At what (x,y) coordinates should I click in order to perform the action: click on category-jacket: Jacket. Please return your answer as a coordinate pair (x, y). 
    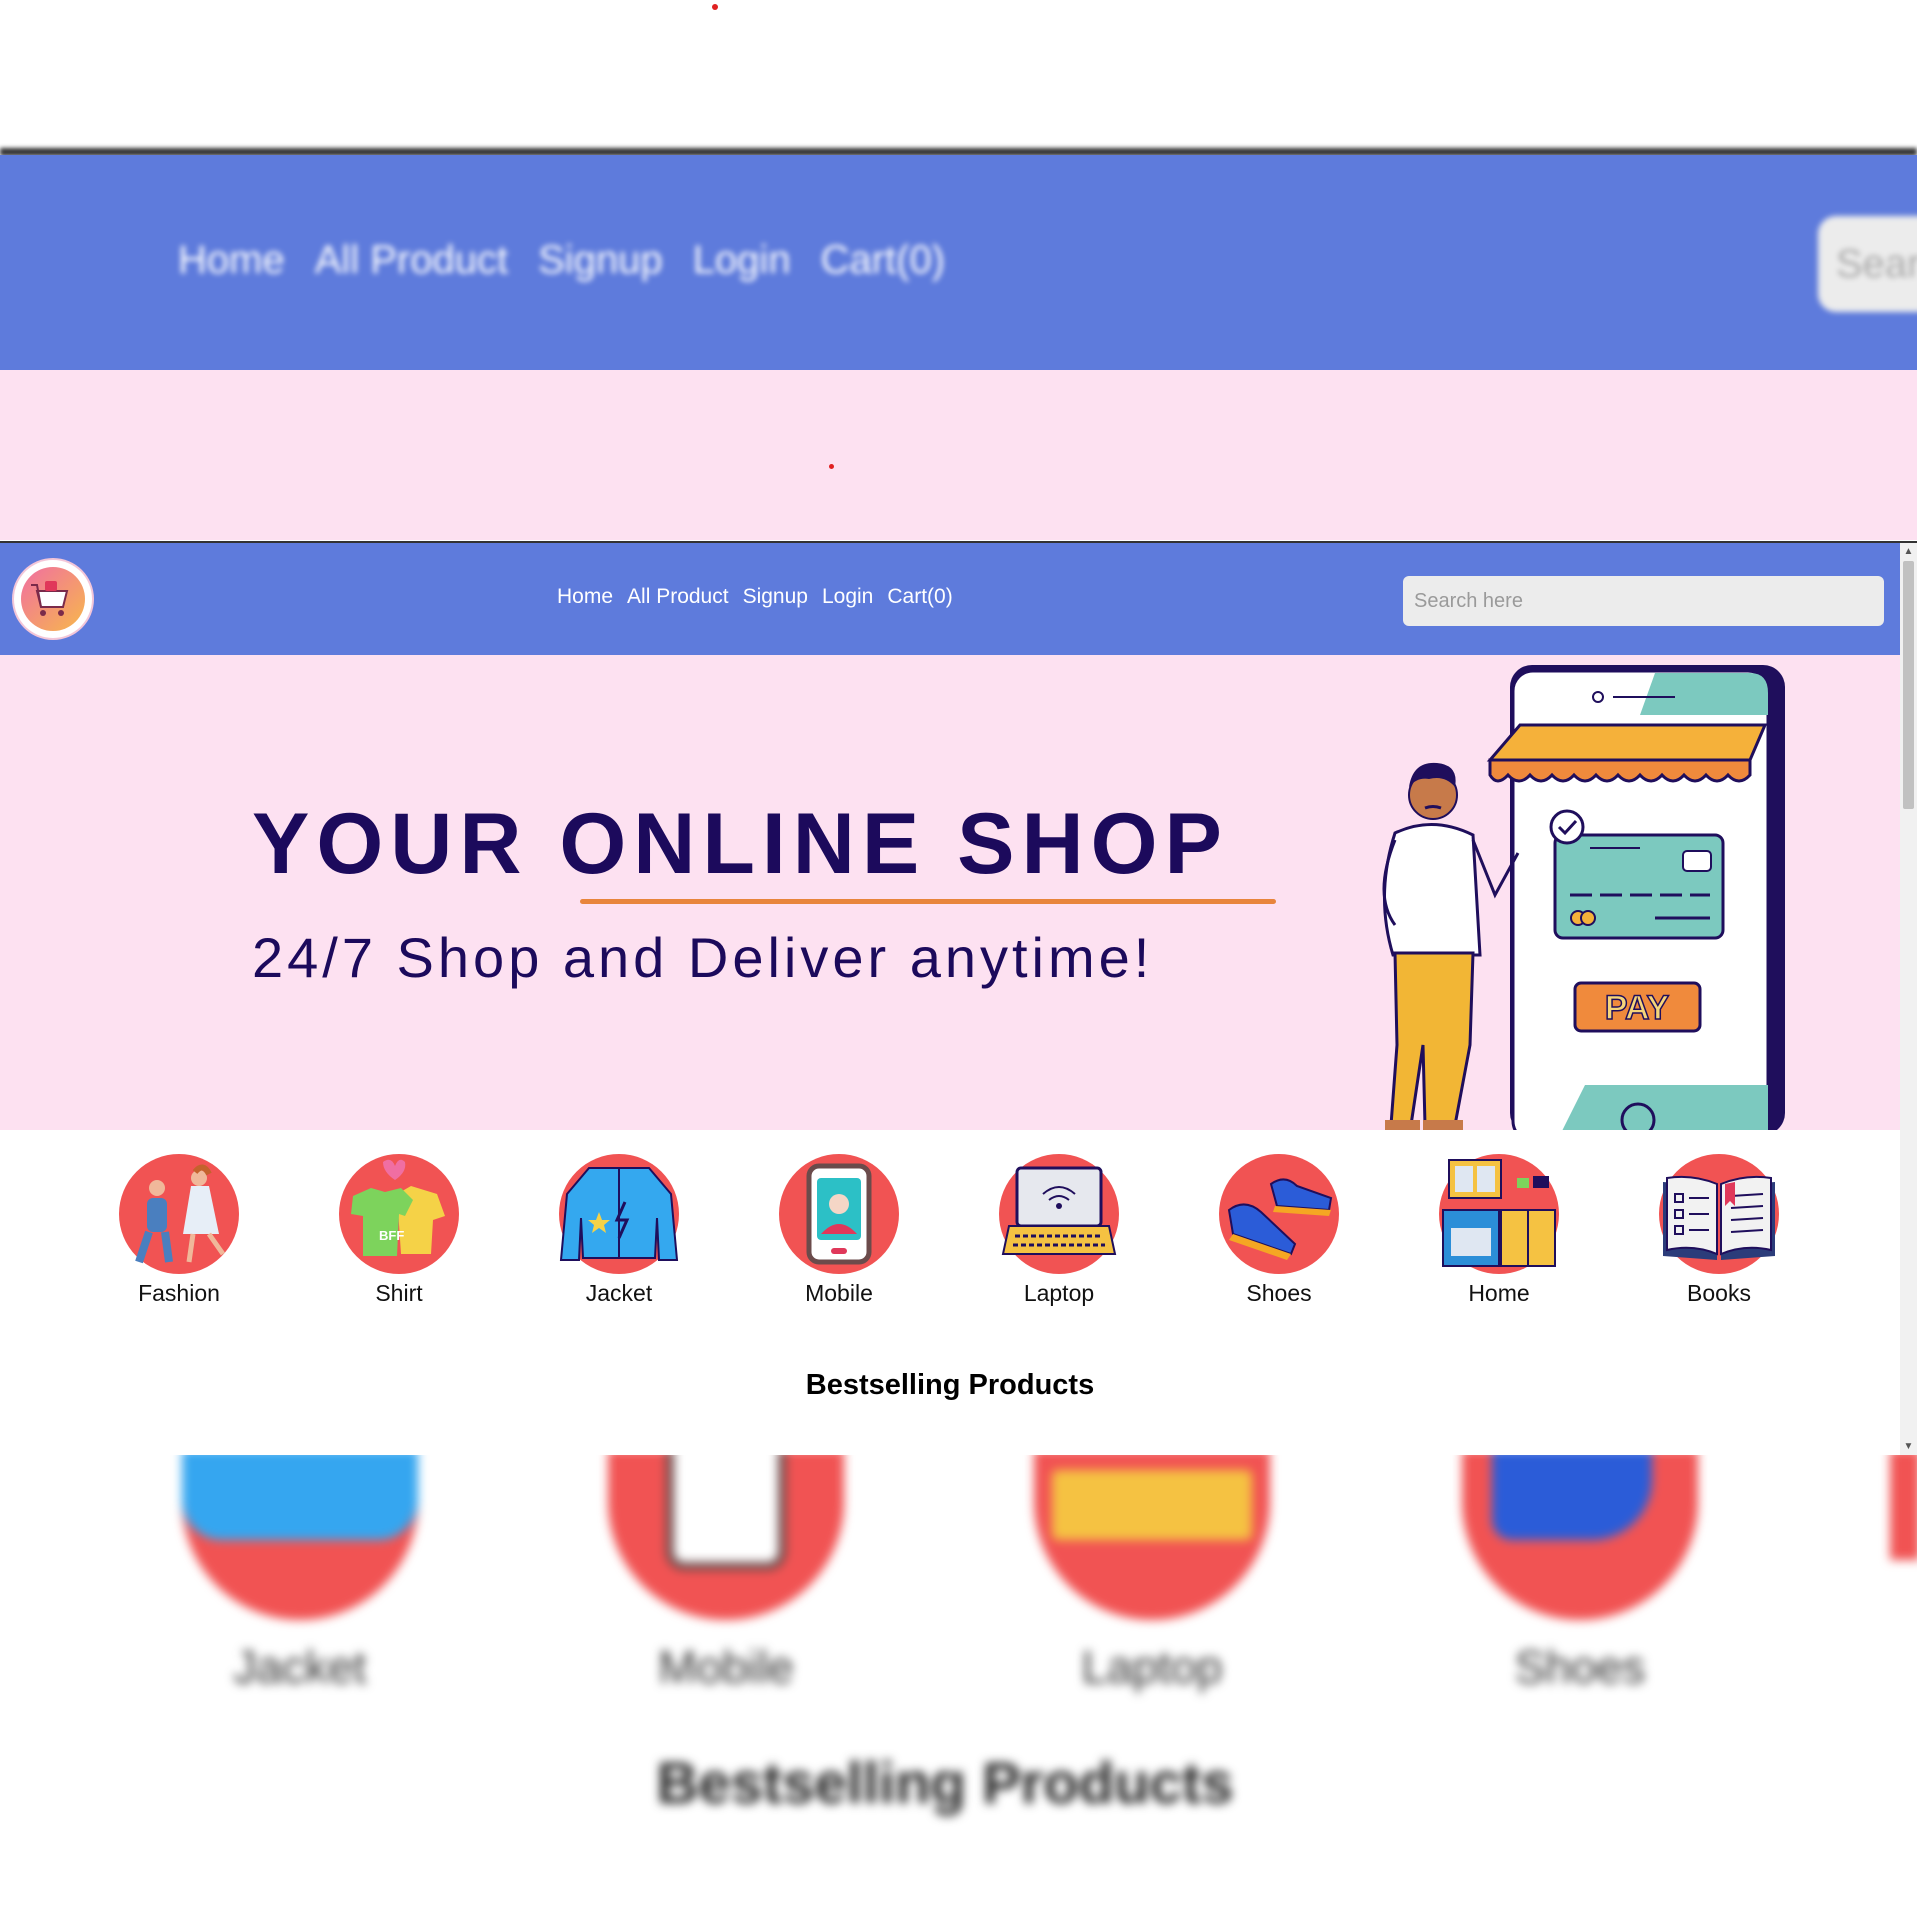
    Looking at the image, I should click on (619, 1230).